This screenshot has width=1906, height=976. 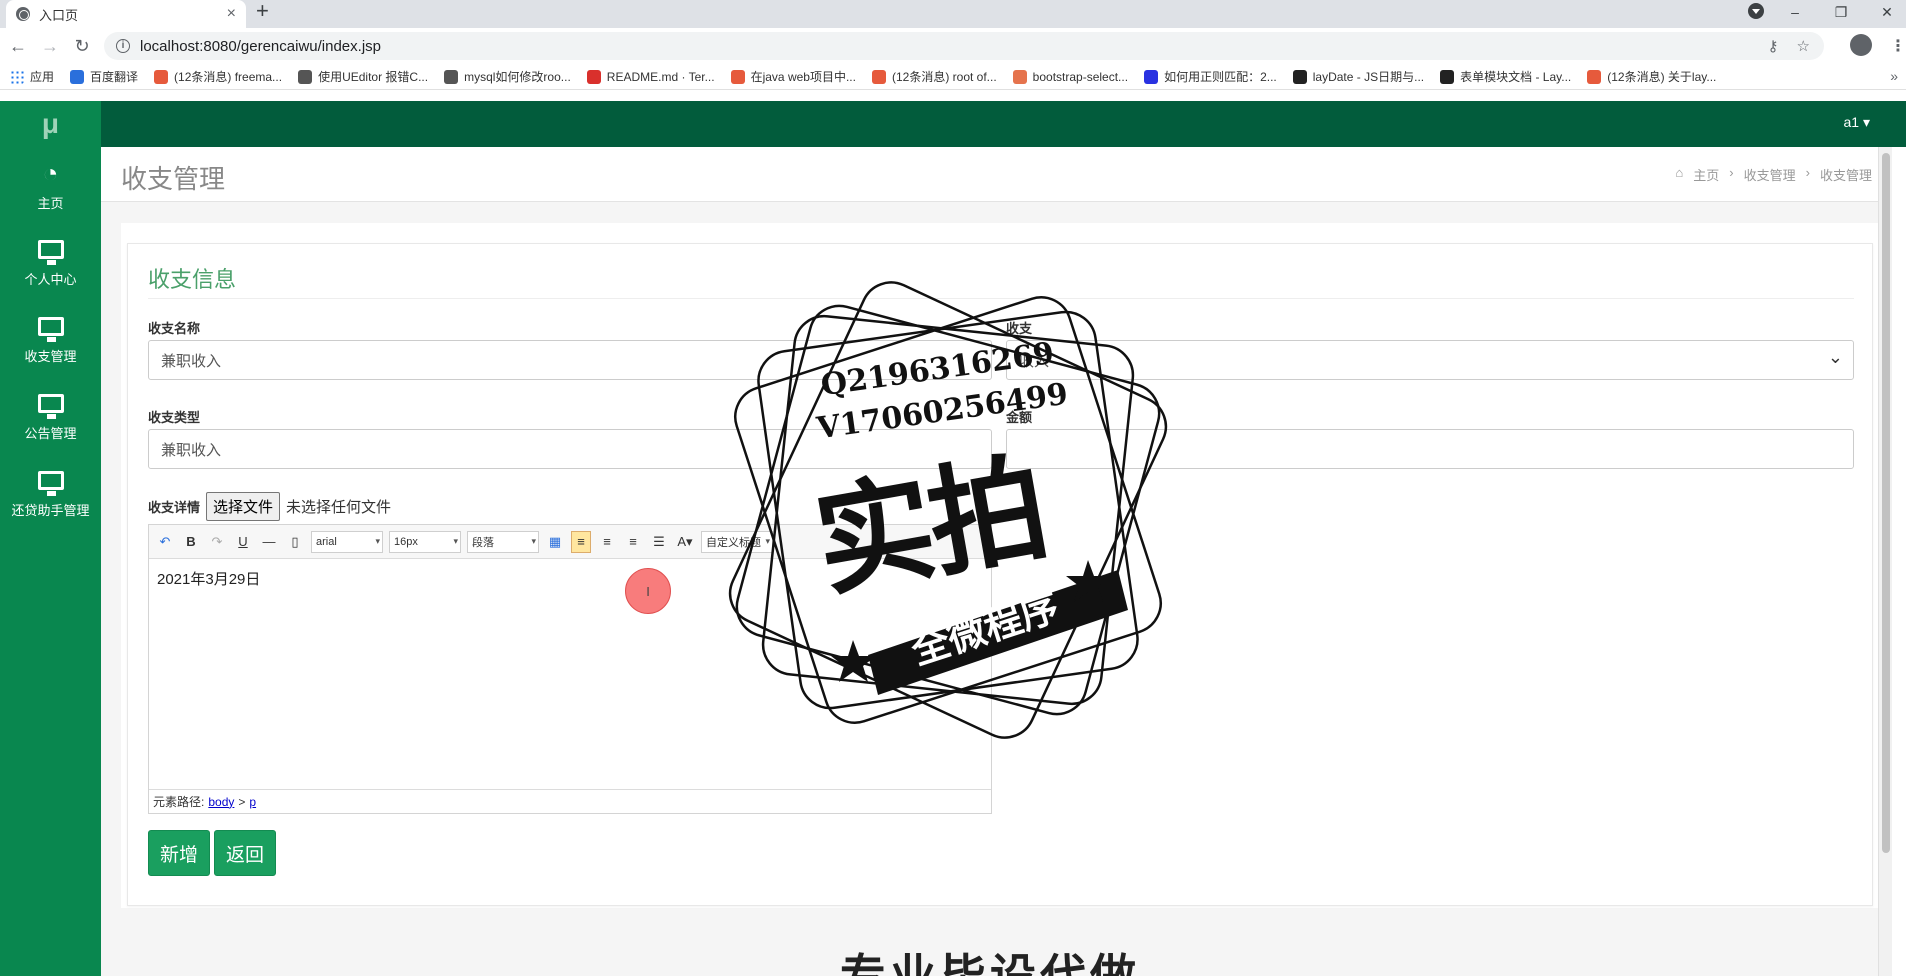 What do you see at coordinates (231, 14) in the screenshot?
I see `tab-close-icon: ×` at bounding box center [231, 14].